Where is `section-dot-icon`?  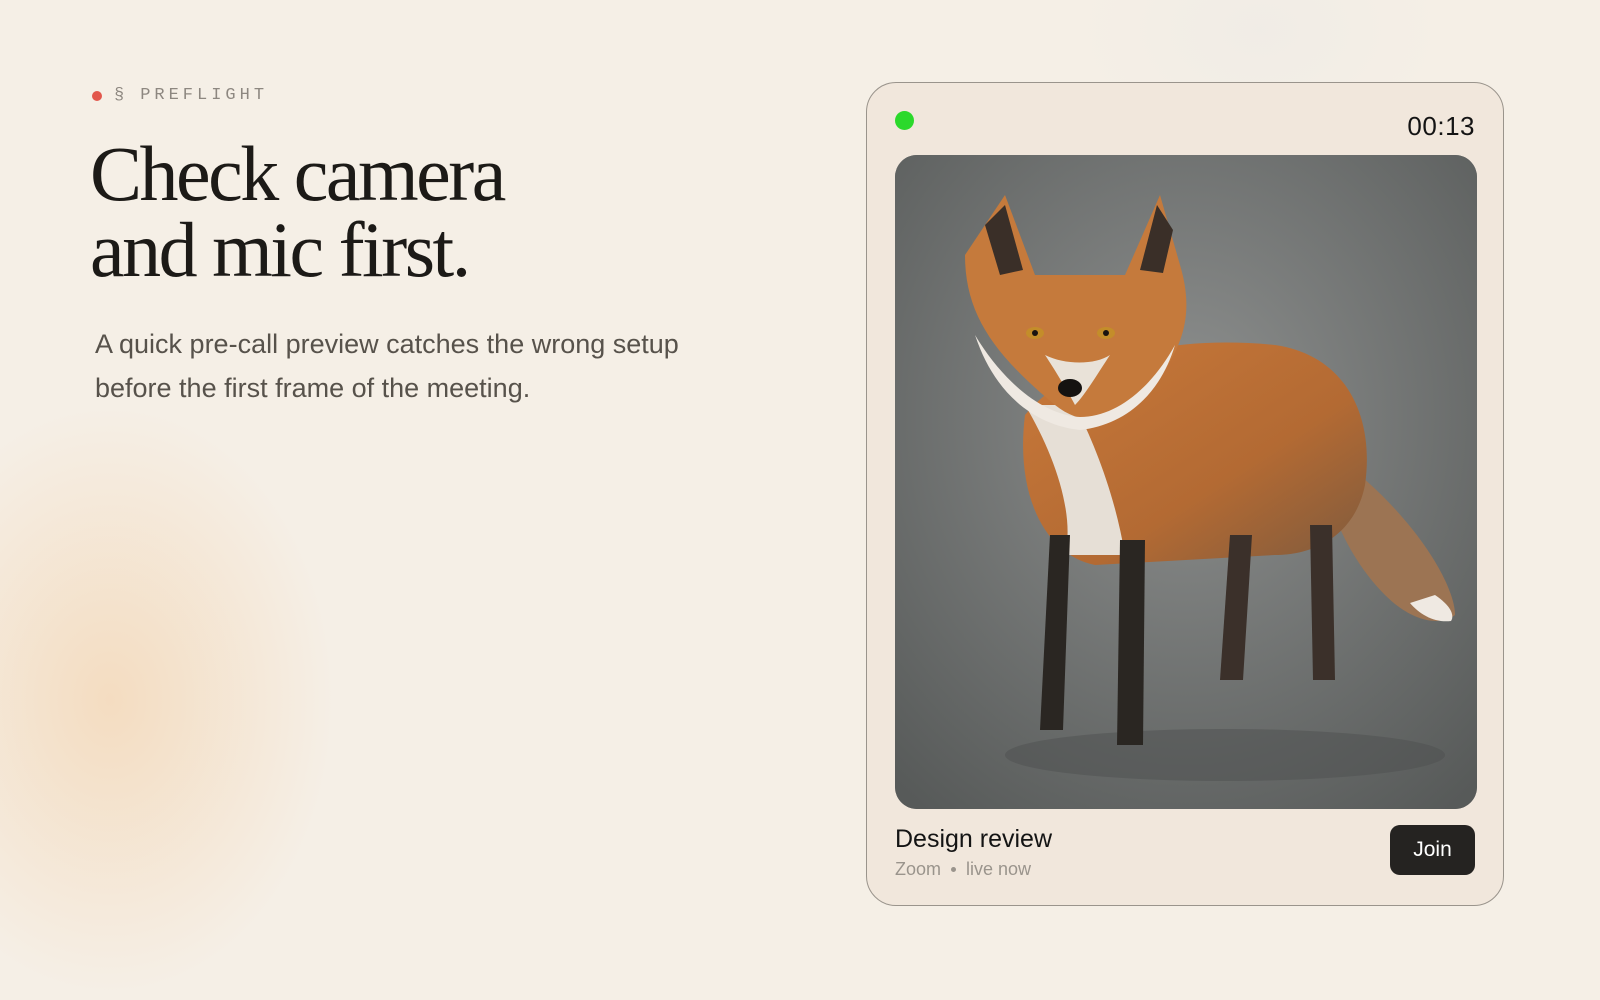
section-dot-icon is located at coordinates (97, 95).